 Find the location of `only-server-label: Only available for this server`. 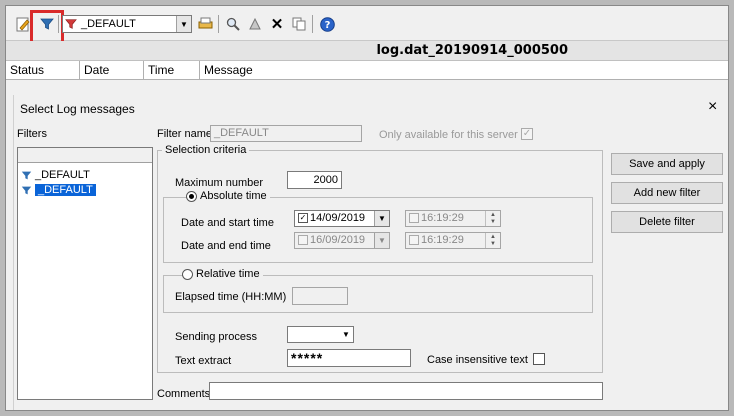

only-server-label: Only available for this server is located at coordinates (448, 135).